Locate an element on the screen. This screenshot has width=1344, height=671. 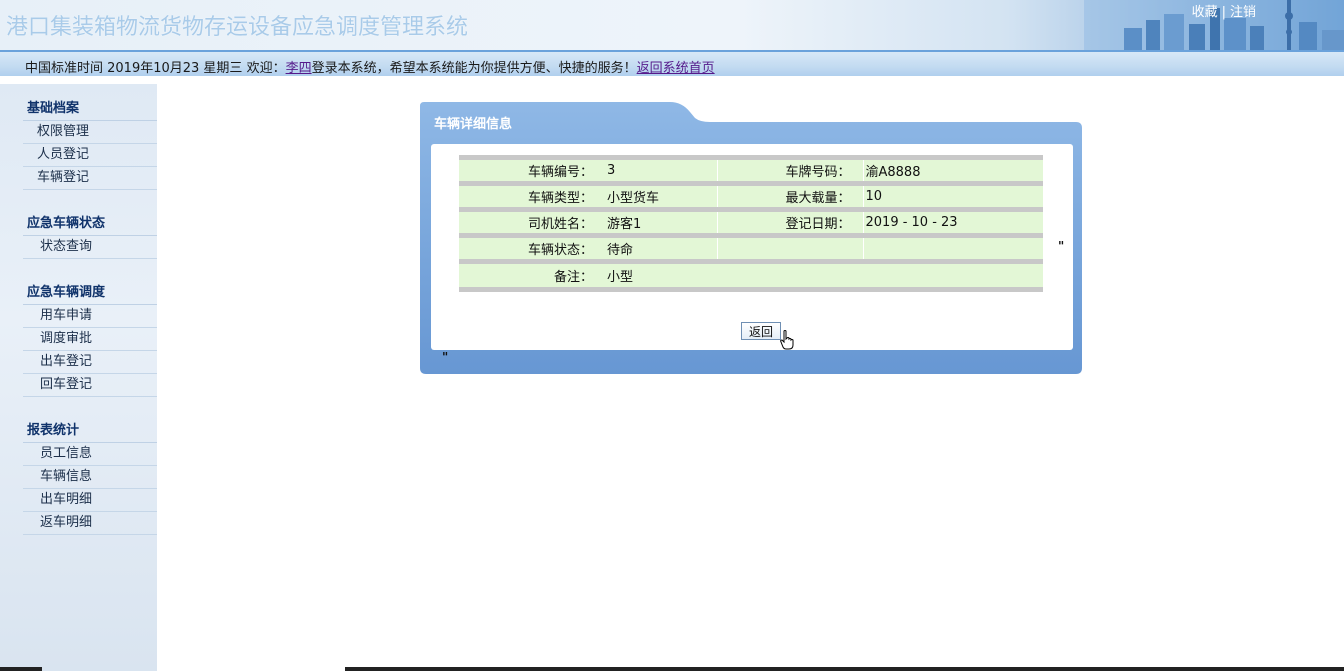
back-button: 返回 is located at coordinates (761, 331).